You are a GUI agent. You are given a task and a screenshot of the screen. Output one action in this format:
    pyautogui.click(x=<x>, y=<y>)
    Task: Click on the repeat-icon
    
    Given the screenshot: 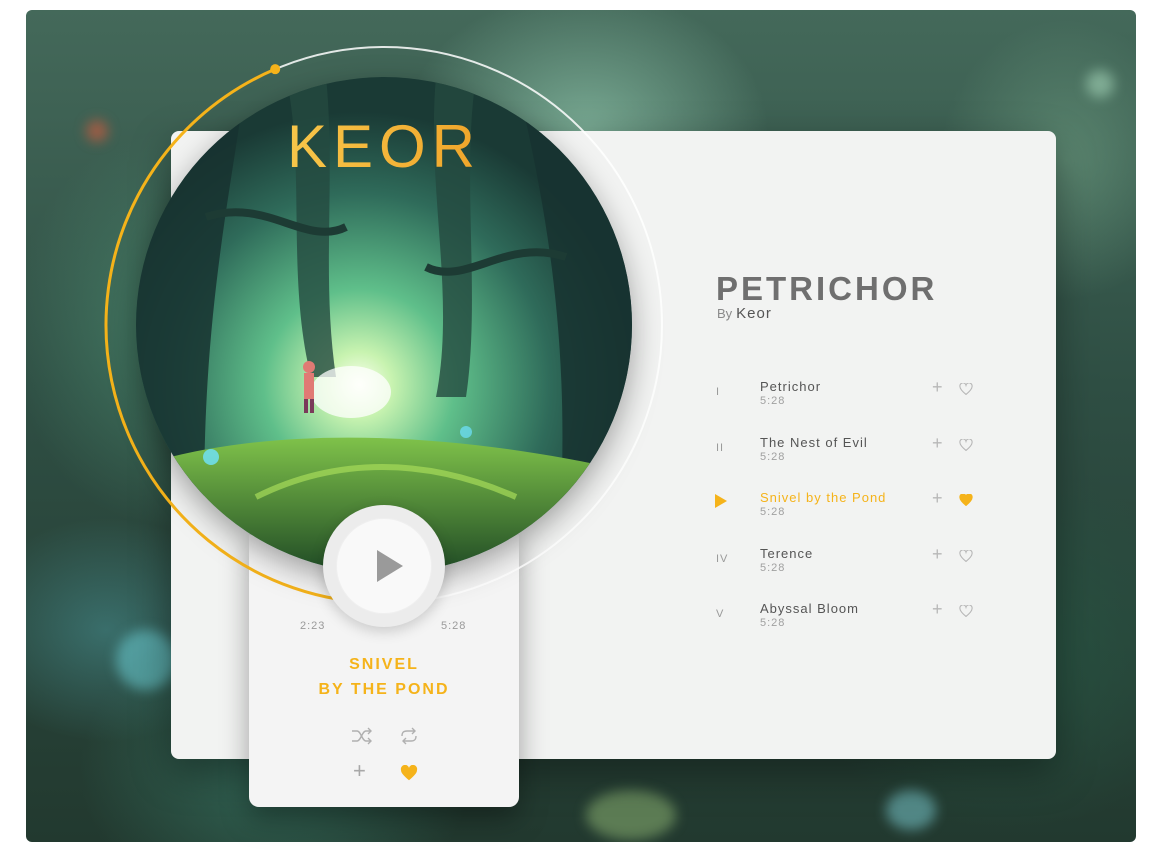 What is the action you would take?
    pyautogui.click(x=409, y=736)
    